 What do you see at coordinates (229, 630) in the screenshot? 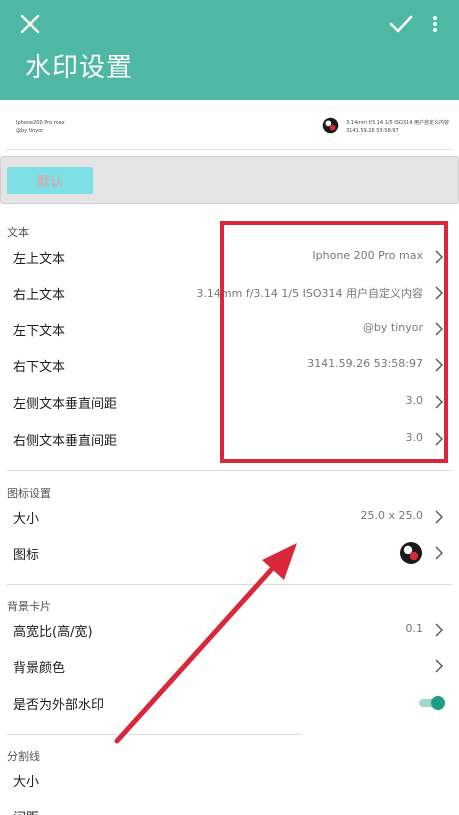
I see `row-aspect-ratio: 高宽比(高/宽) 0.1` at bounding box center [229, 630].